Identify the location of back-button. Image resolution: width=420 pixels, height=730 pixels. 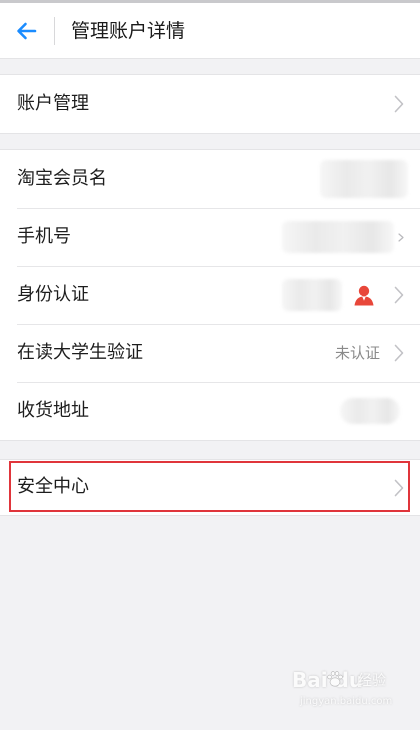
(27, 31).